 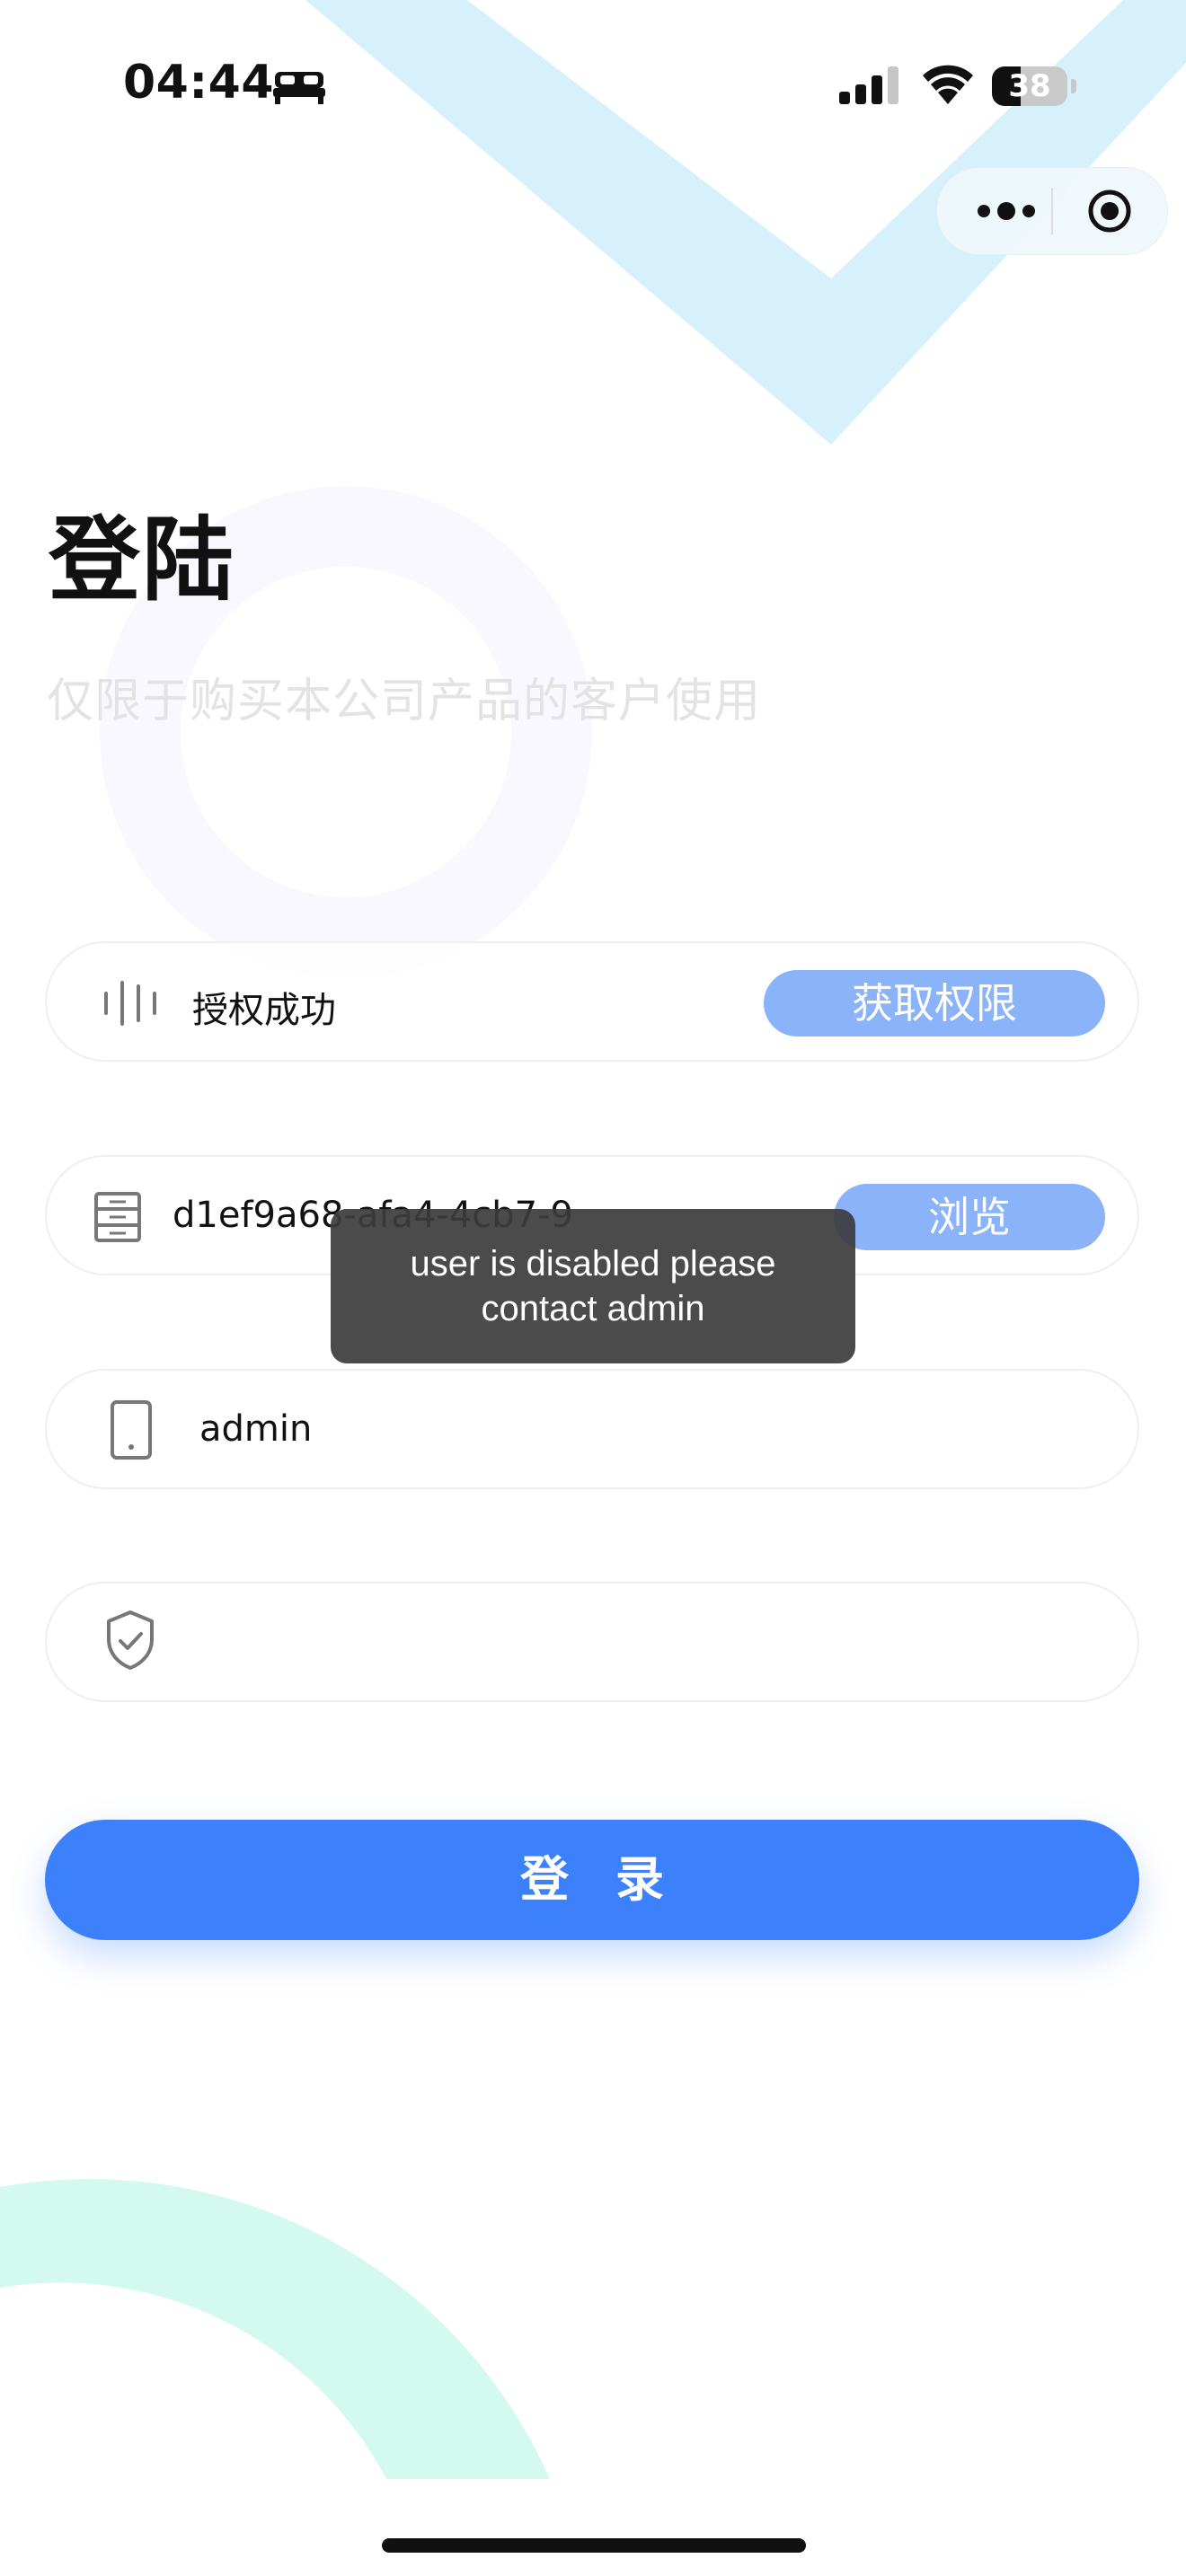 I want to click on error-toast: user is disabled please contact admin, so click(x=593, y=1286).